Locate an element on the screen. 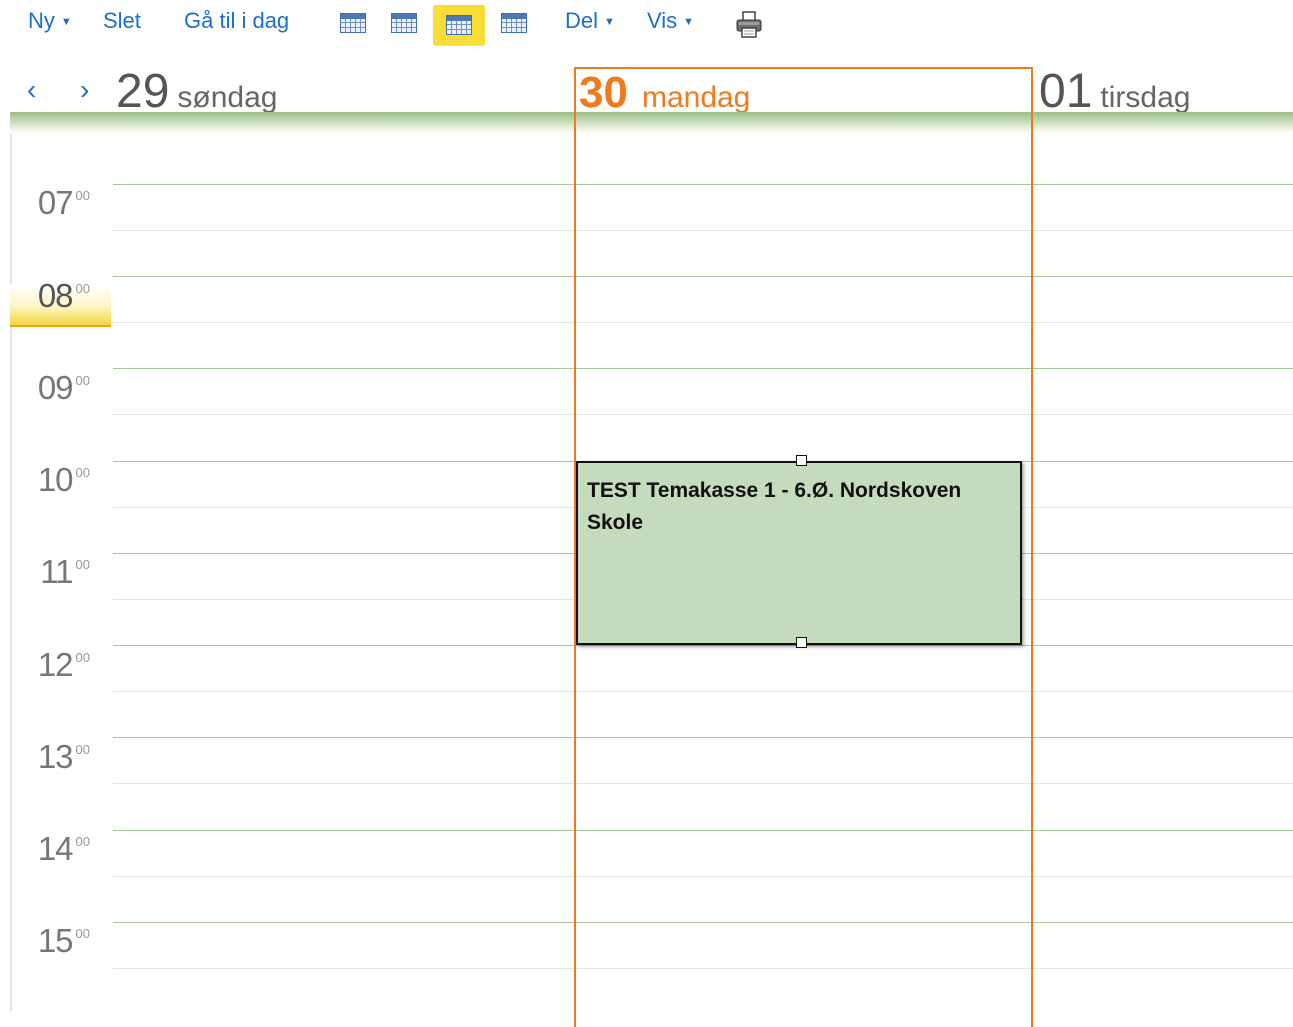 Image resolution: width=1293 pixels, height=1027 pixels. time-label: 09 00 is located at coordinates (45, 388).